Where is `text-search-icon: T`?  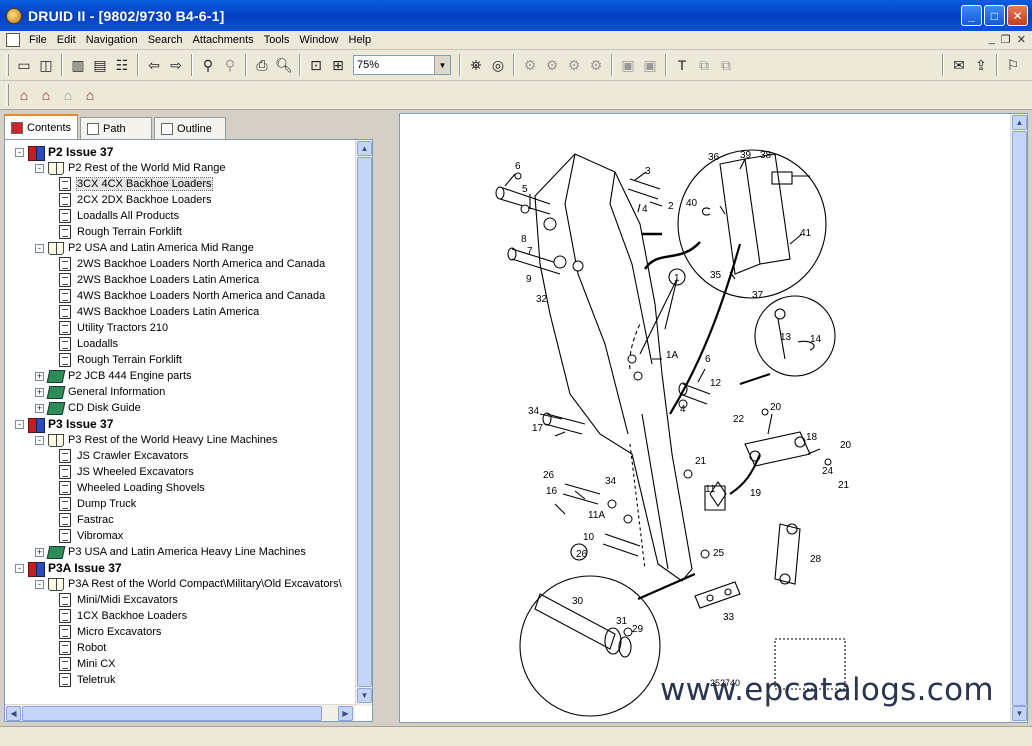
text-search-icon: T is located at coordinates (682, 65).